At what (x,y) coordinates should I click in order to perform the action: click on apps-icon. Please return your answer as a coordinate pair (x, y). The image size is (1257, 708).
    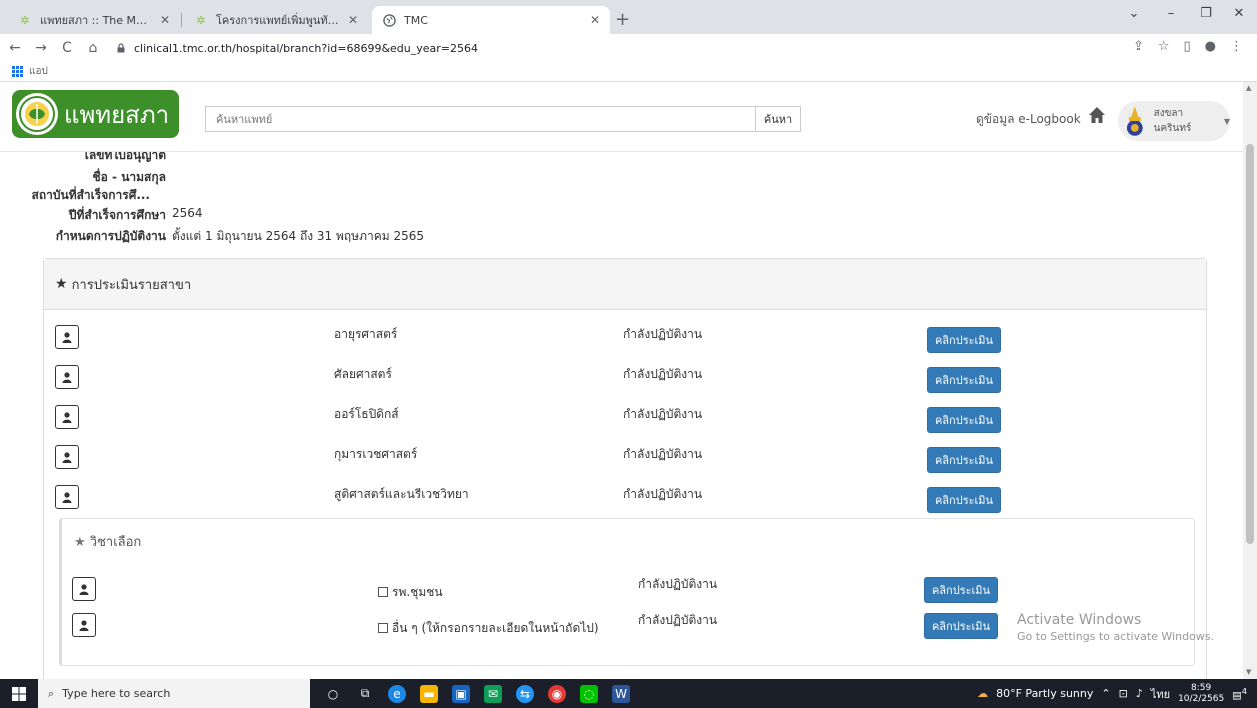
    Looking at the image, I should click on (17, 71).